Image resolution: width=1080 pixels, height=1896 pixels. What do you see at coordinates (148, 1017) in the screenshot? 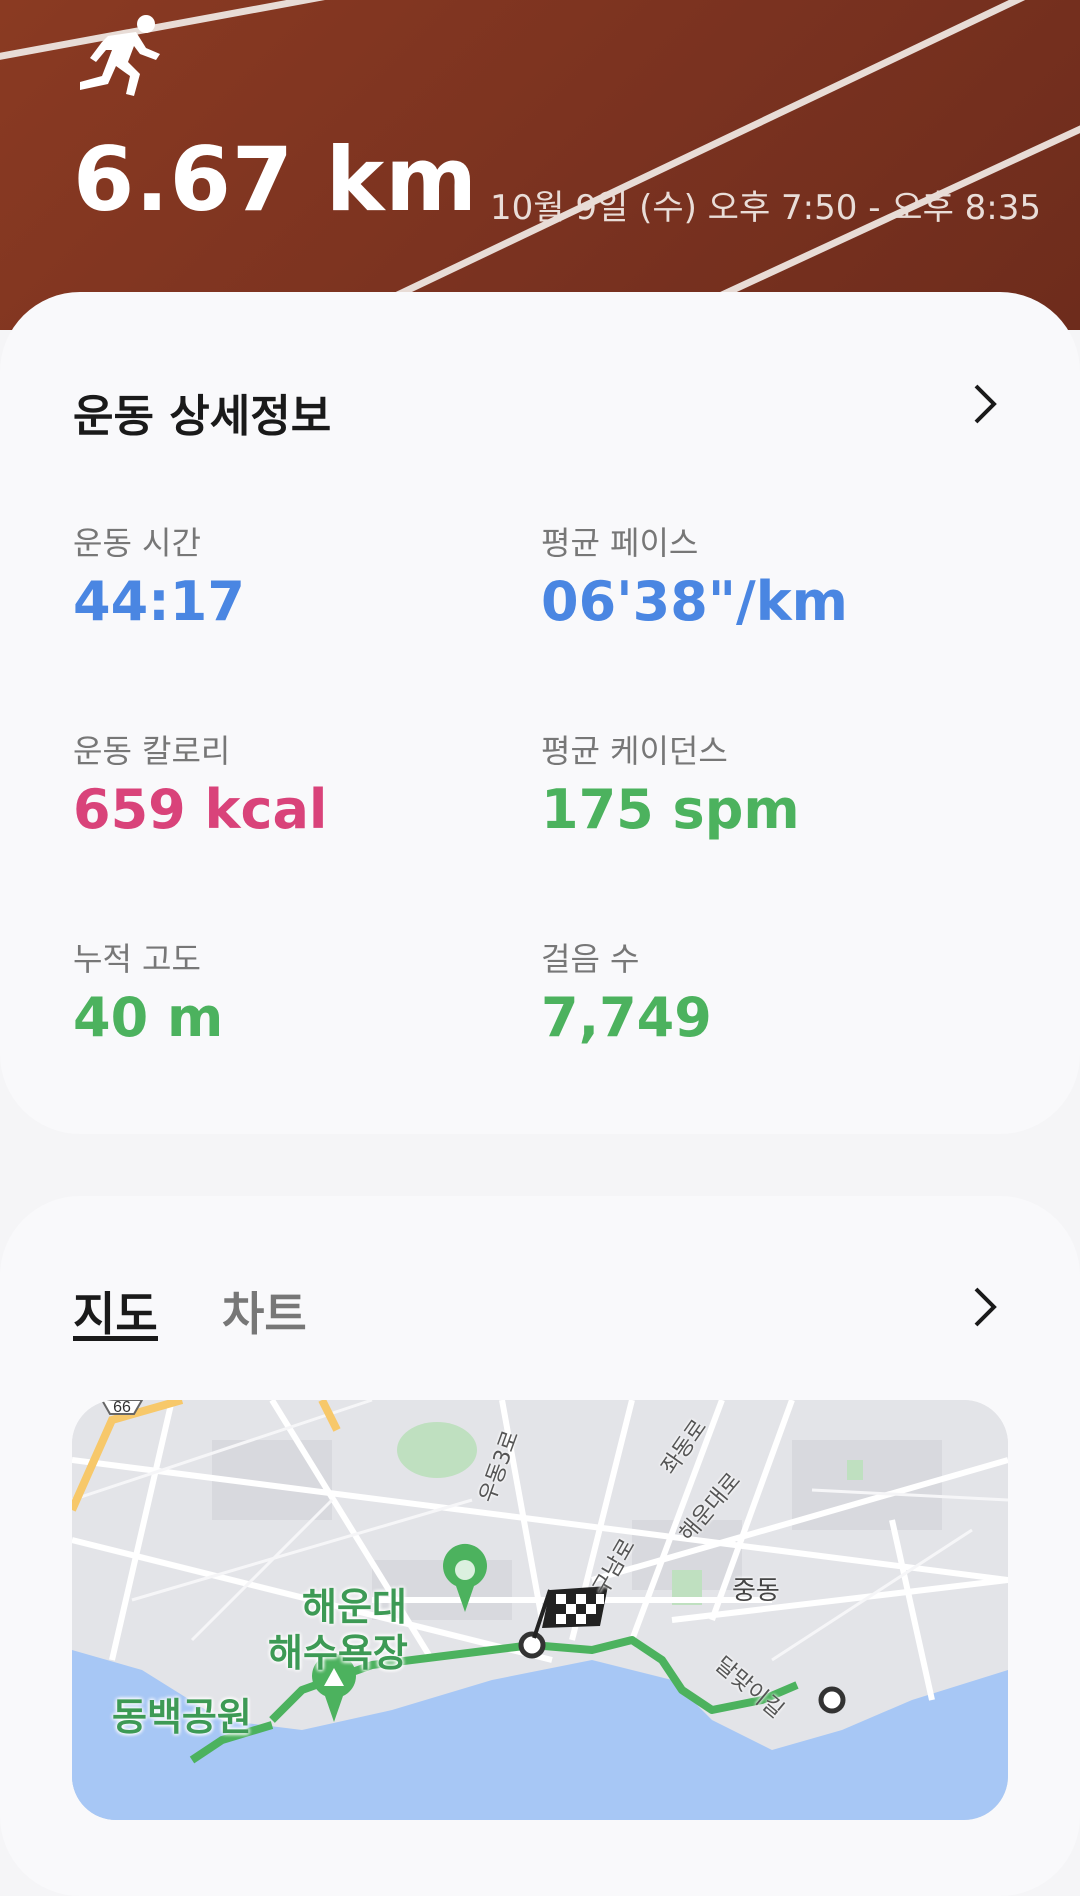
I see `stat-value-elevation: 40 m` at bounding box center [148, 1017].